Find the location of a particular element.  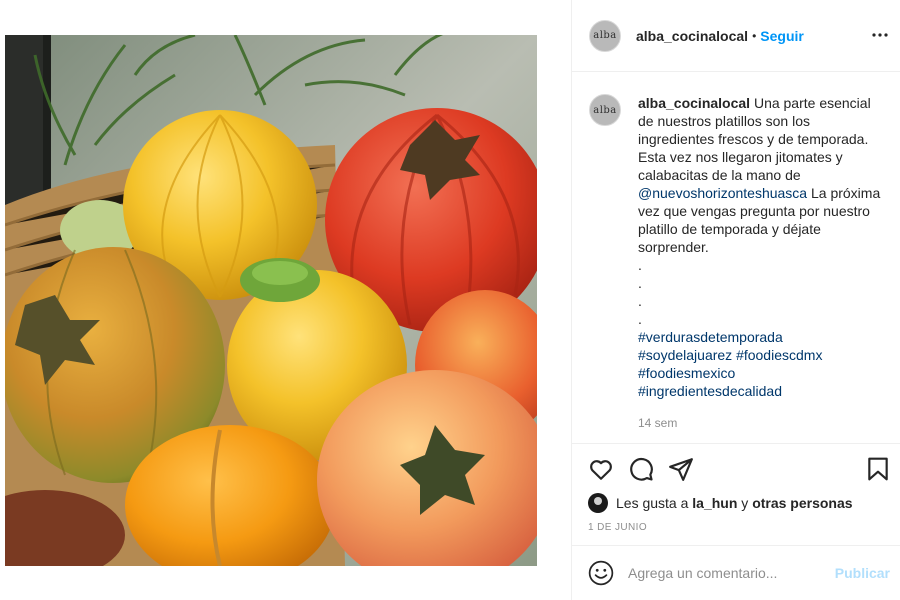

share-icon is located at coordinates (681, 469).